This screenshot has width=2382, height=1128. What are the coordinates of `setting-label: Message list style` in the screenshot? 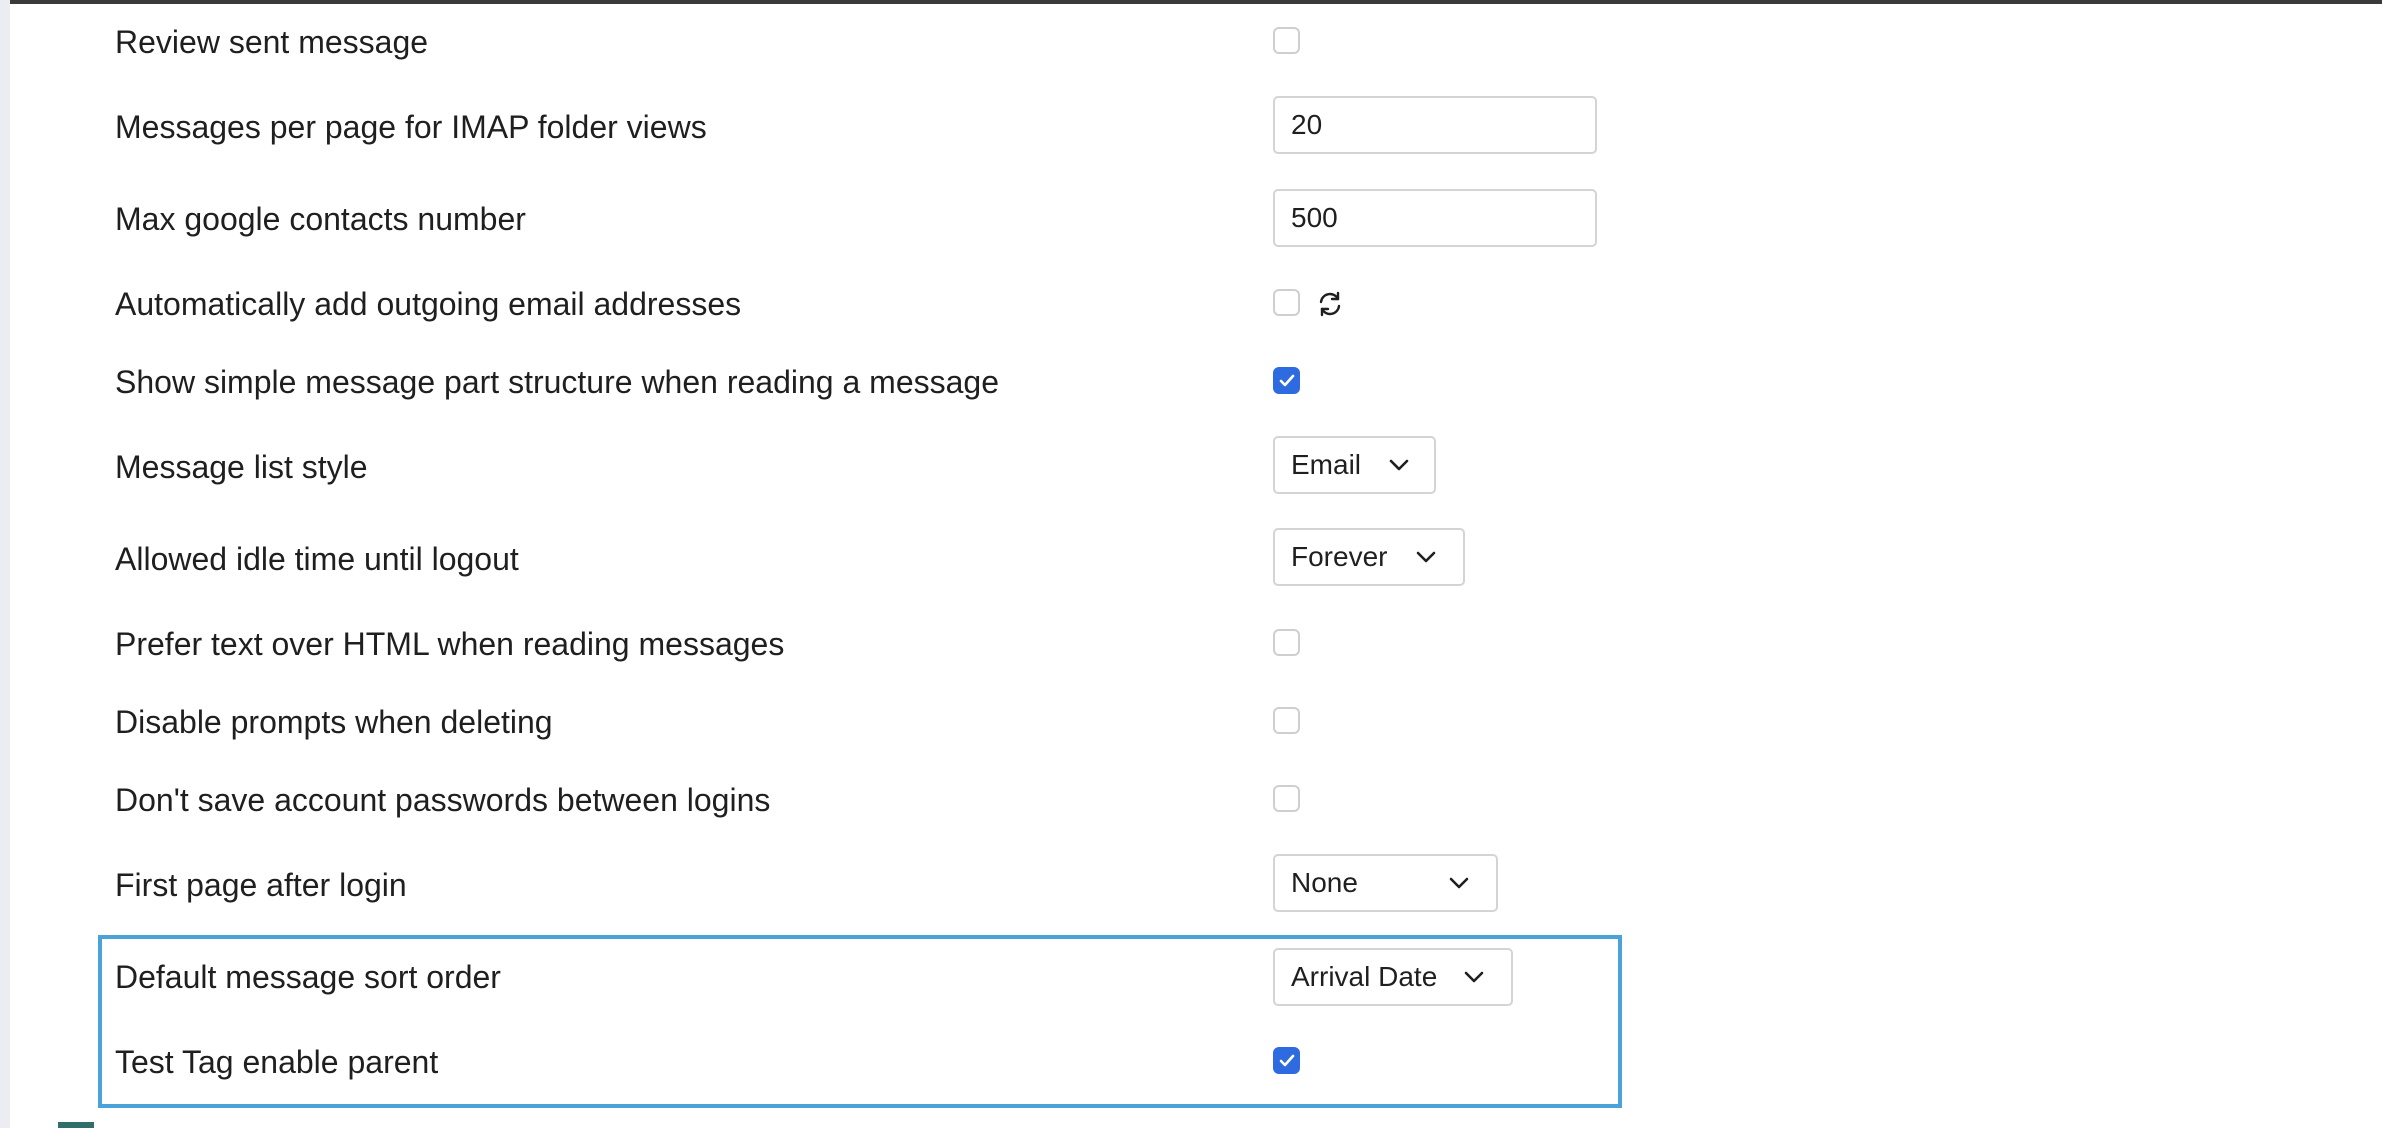 It's located at (241, 467).